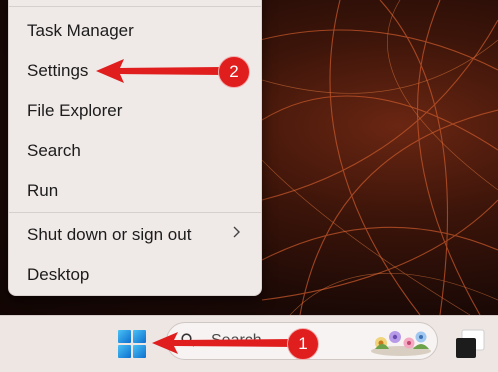 Image resolution: width=498 pixels, height=372 pixels. Describe the element at coordinates (470, 344) in the screenshot. I see `taskbar-app-icon` at that location.